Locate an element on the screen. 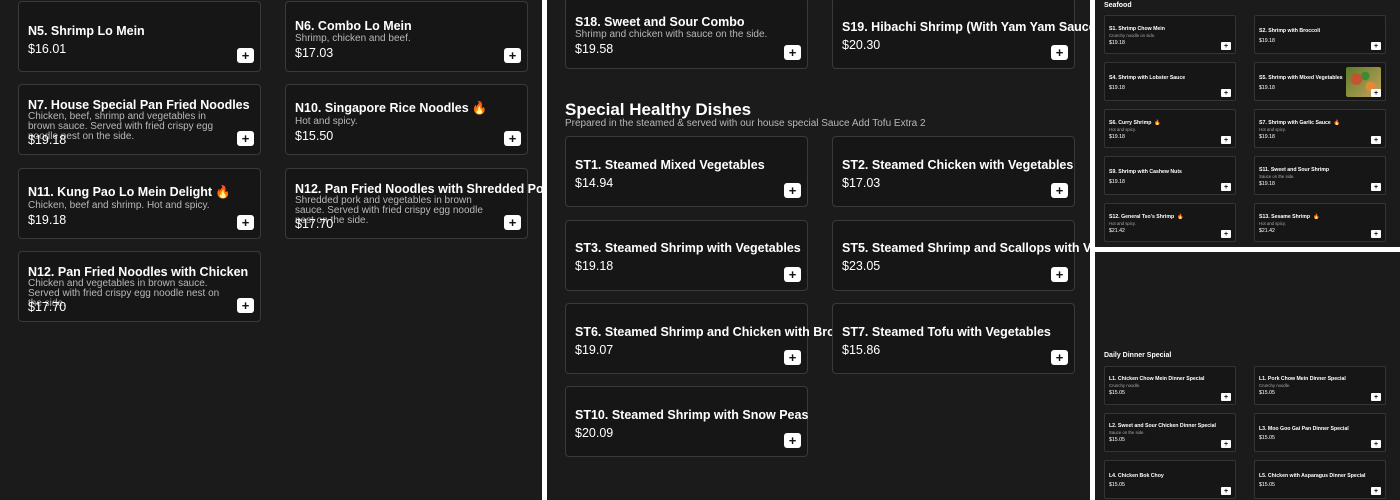 The width and height of the screenshot is (1400, 500). menu-item-card: S4. Shrimp with Lobster Sauce $19.18 + is located at coordinates (1170, 81).